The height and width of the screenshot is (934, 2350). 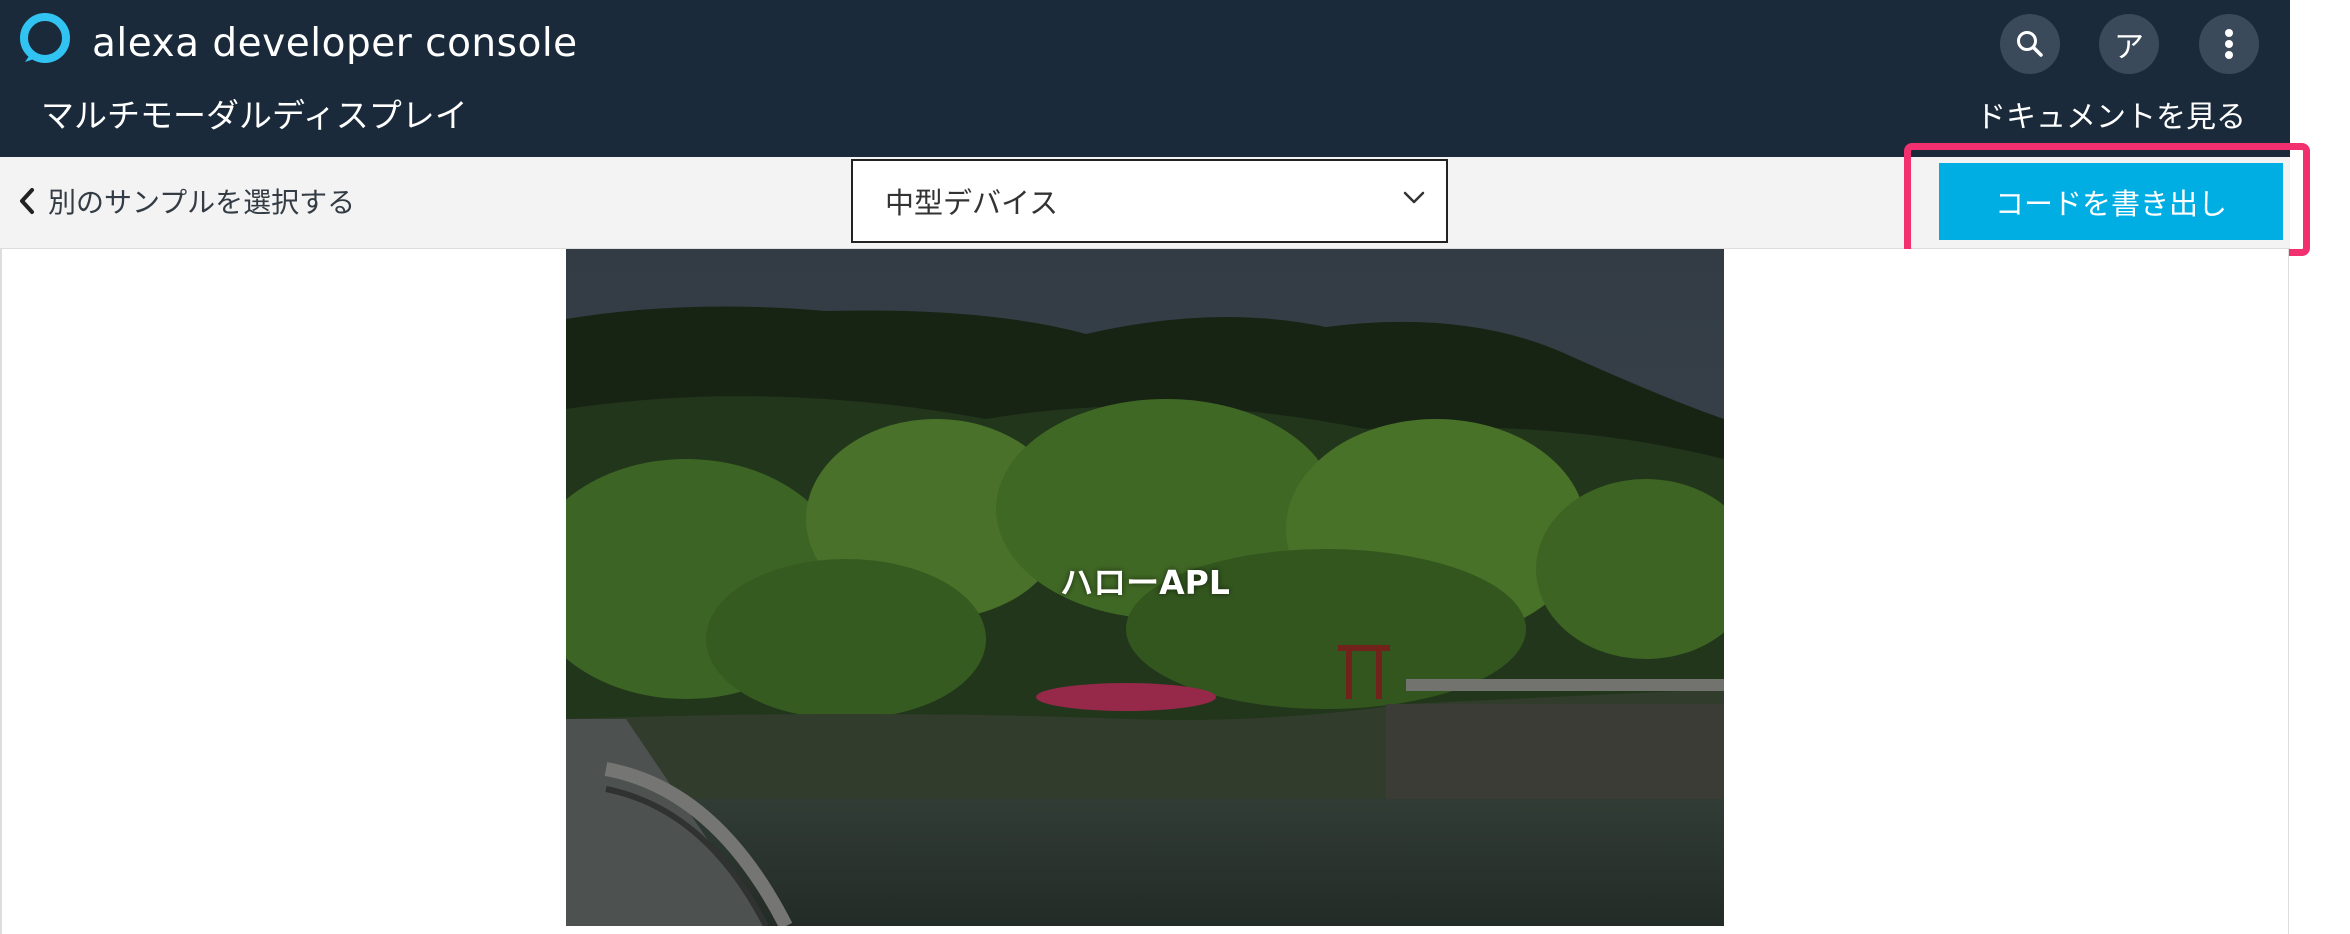 I want to click on search-button, so click(x=2030, y=44).